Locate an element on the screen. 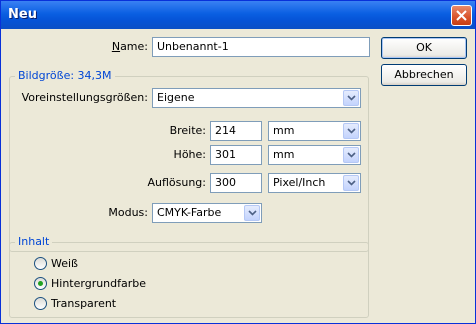  radio-transparent-label: Transparent is located at coordinates (84, 303).